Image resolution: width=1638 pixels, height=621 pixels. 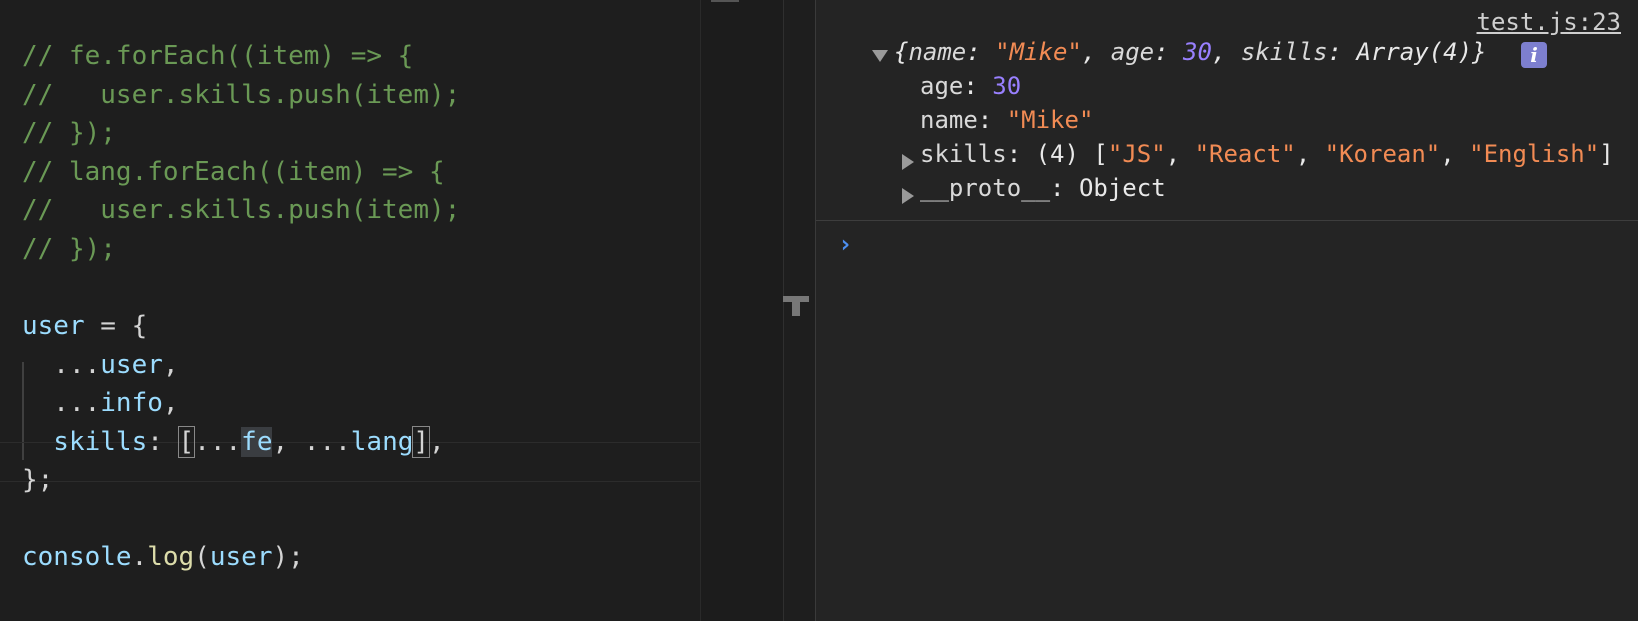 What do you see at coordinates (131, 403) in the screenshot?
I see `identifier-info: info` at bounding box center [131, 403].